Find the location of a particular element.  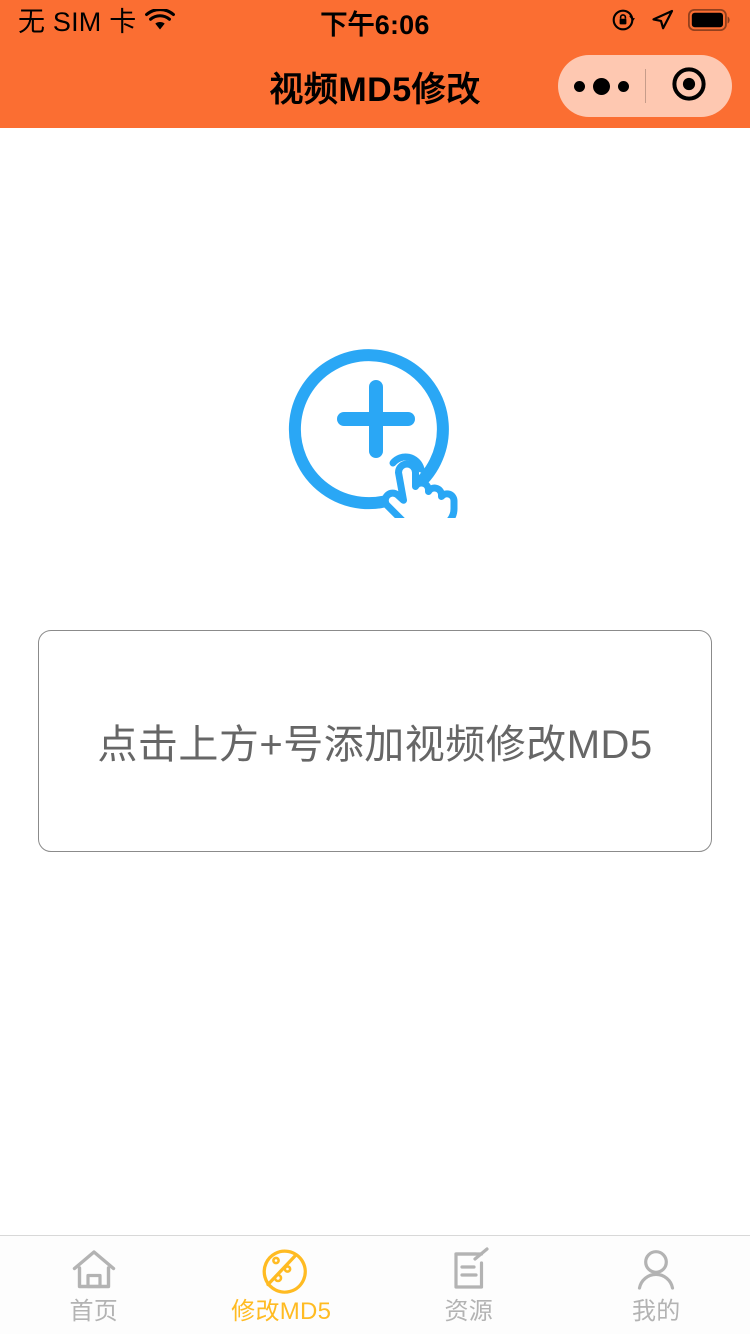

tab-home-label: 首页 is located at coordinates (94, 1311).